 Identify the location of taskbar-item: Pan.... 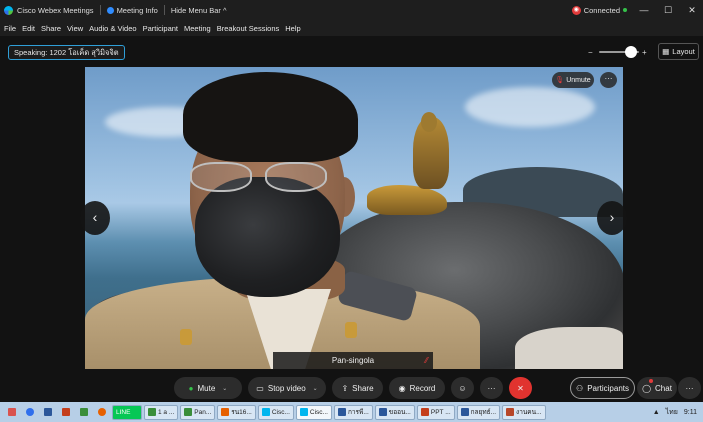
(198, 412).